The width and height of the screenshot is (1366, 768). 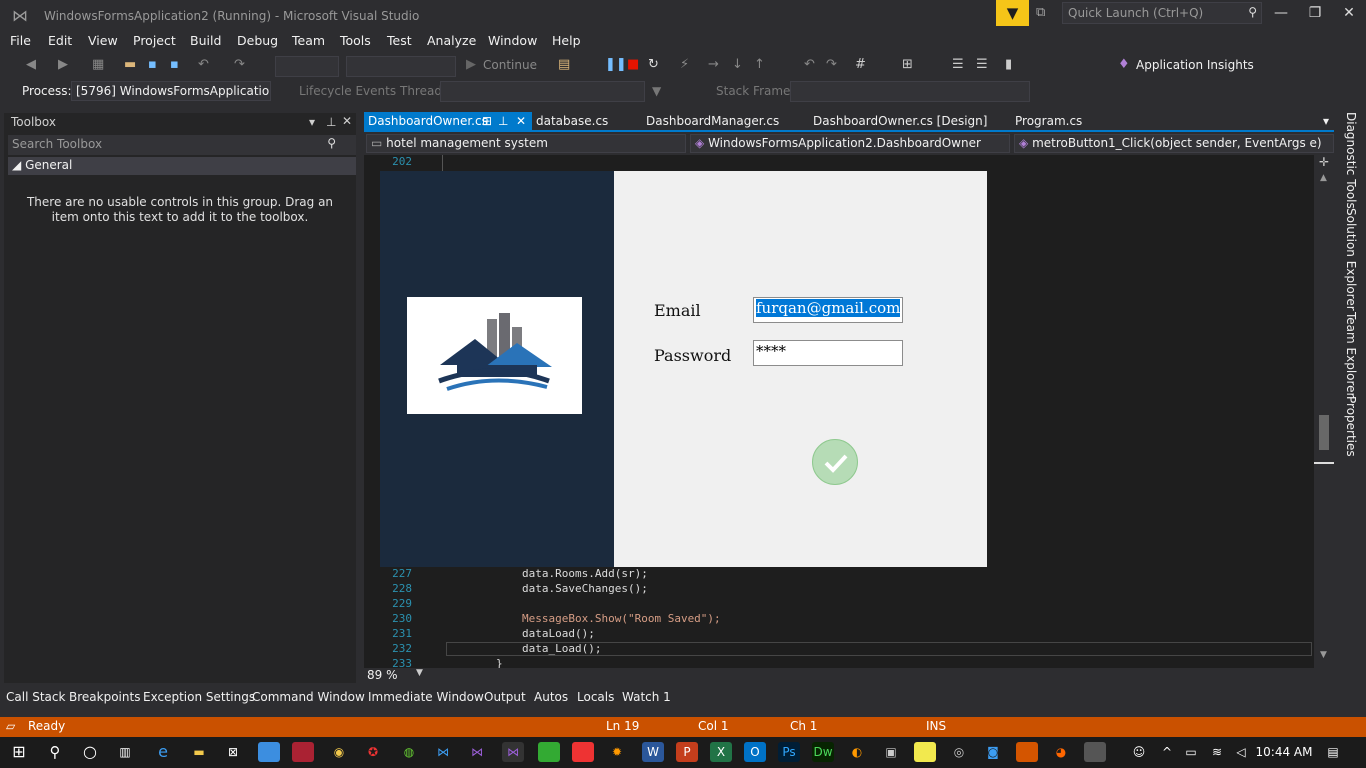 What do you see at coordinates (653, 64) in the screenshot?
I see `restart-icon: ↻` at bounding box center [653, 64].